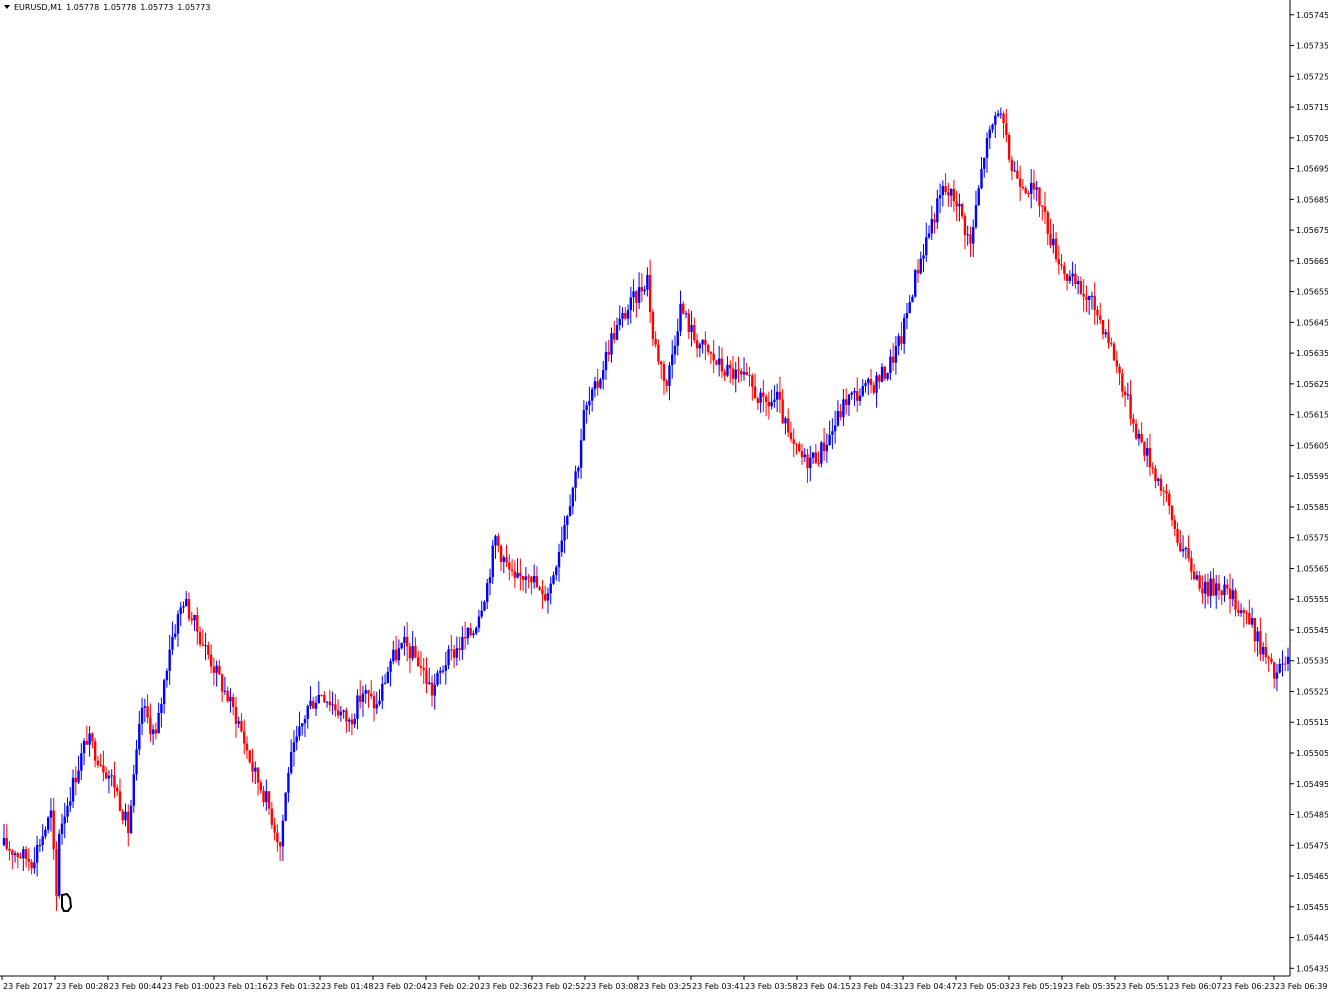  What do you see at coordinates (400, 986) in the screenshot?
I see `time-tick-label: 23 Feb 02:04` at bounding box center [400, 986].